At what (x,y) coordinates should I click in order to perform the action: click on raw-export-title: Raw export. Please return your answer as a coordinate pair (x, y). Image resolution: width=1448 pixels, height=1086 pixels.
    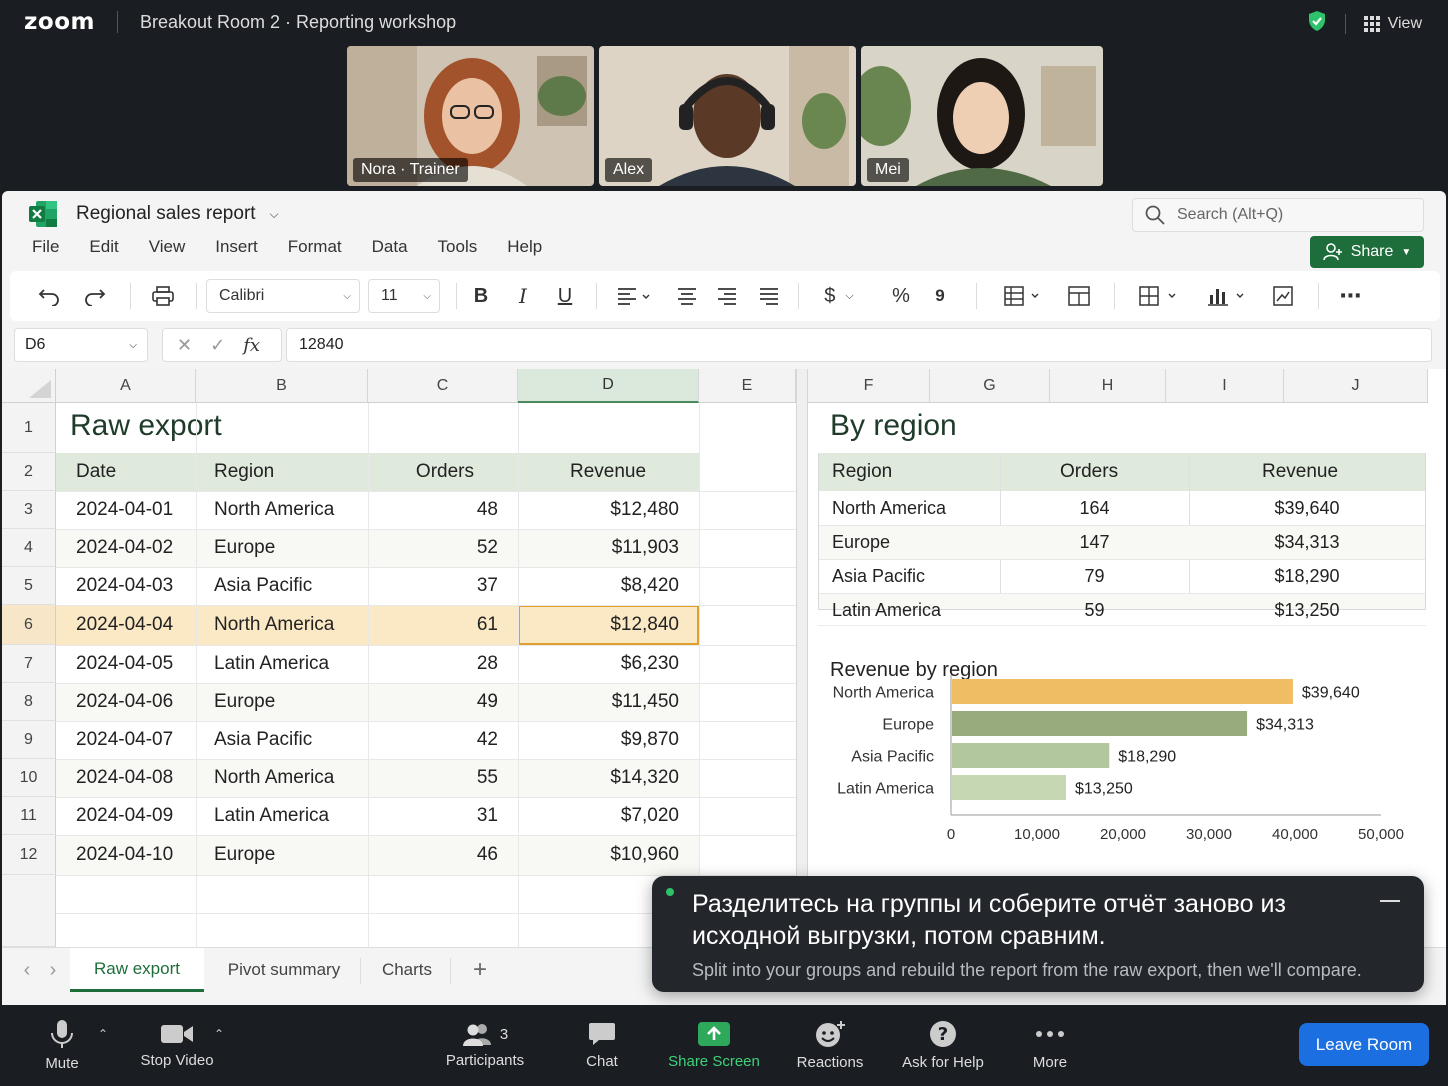
    Looking at the image, I should click on (146, 426).